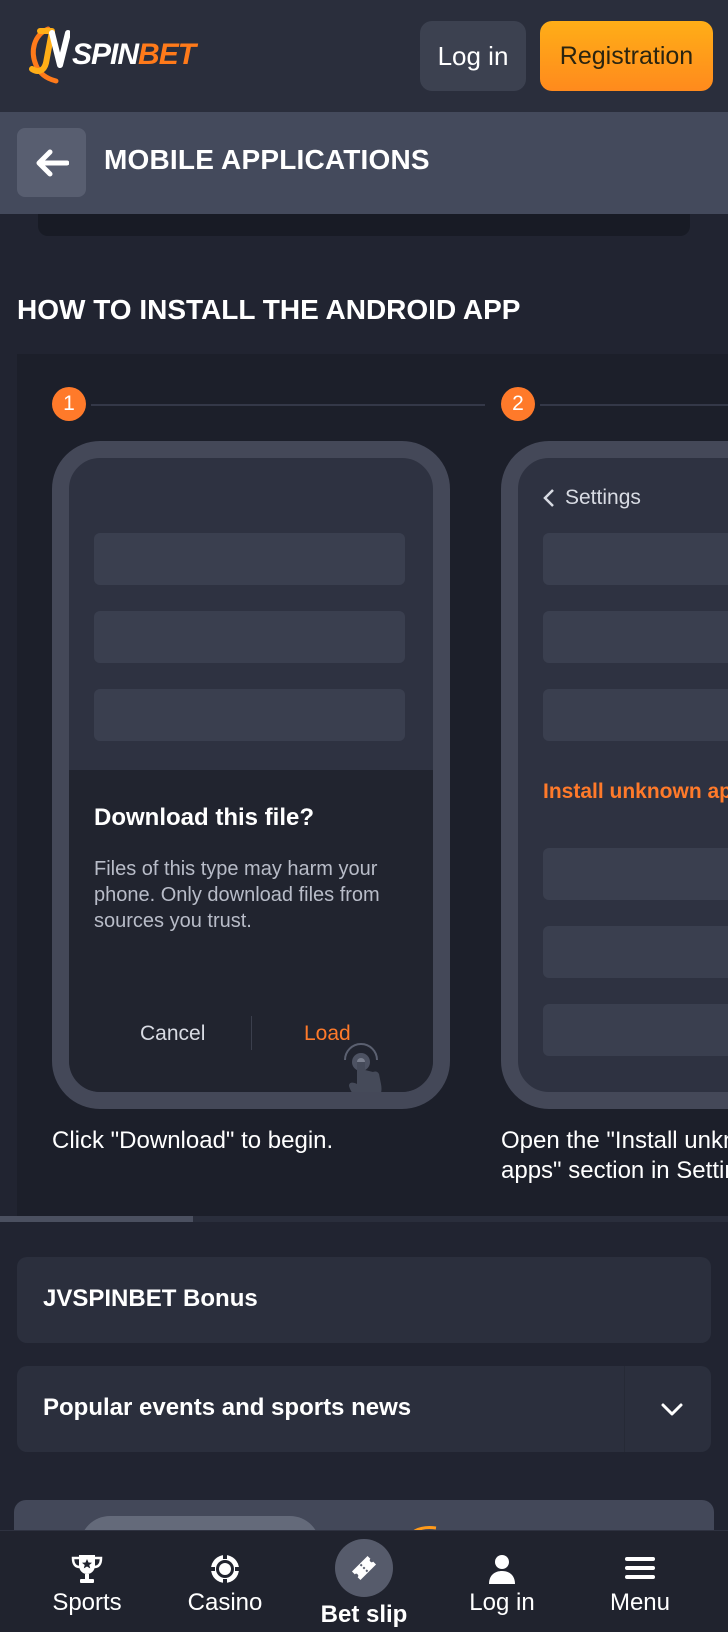  Describe the element at coordinates (225, 1602) in the screenshot. I see `nav-label: Casino` at that location.